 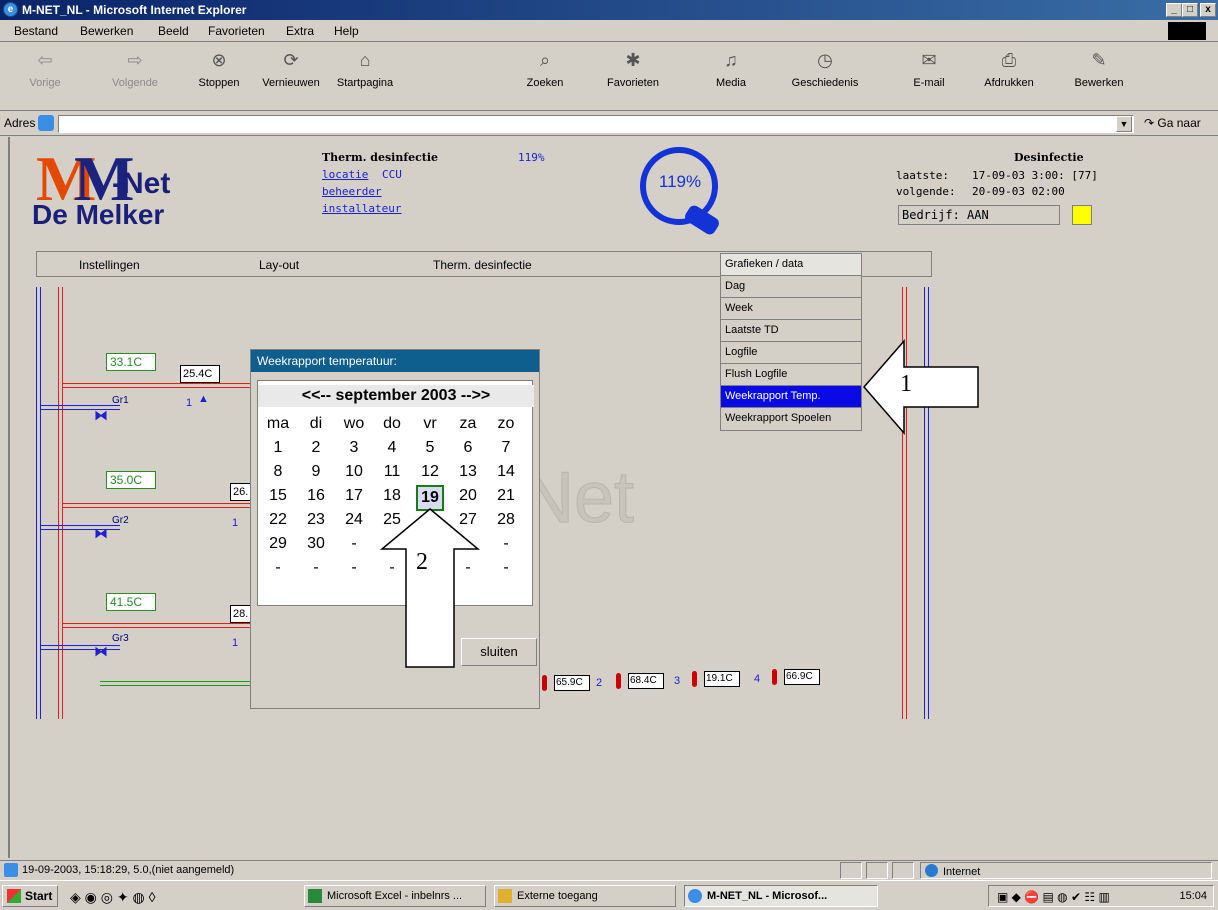 What do you see at coordinates (1099, 69) in the screenshot?
I see `edit-button: ✎ Bewerken` at bounding box center [1099, 69].